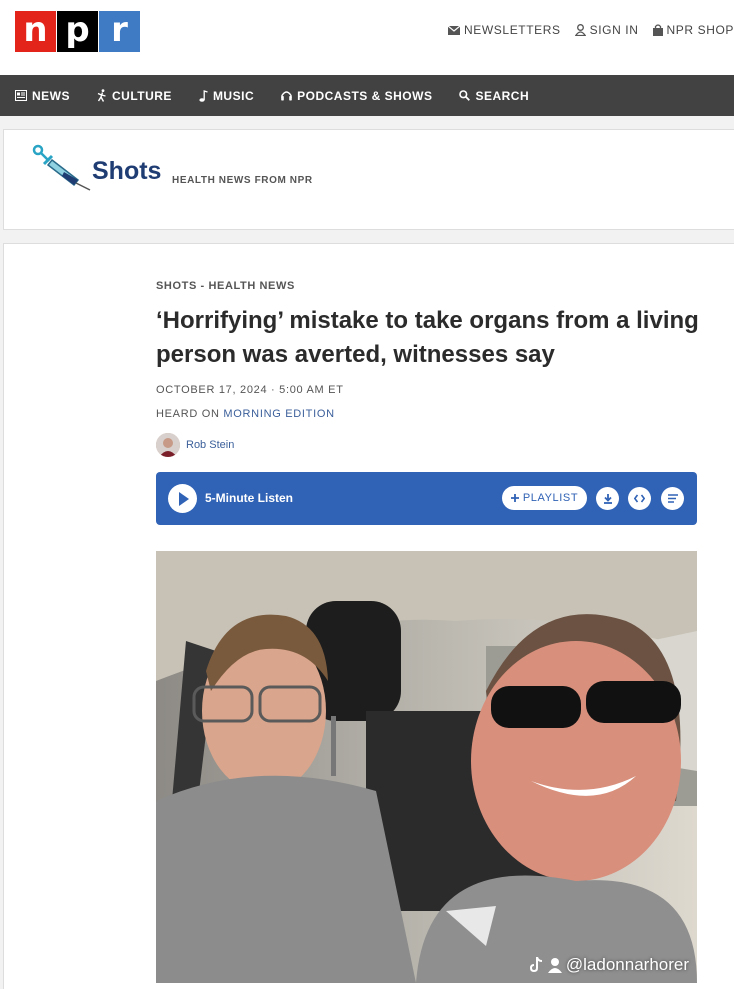  I want to click on utility-links: NEWSLETTERS SIGN IN NPR SHOP, so click(591, 30).